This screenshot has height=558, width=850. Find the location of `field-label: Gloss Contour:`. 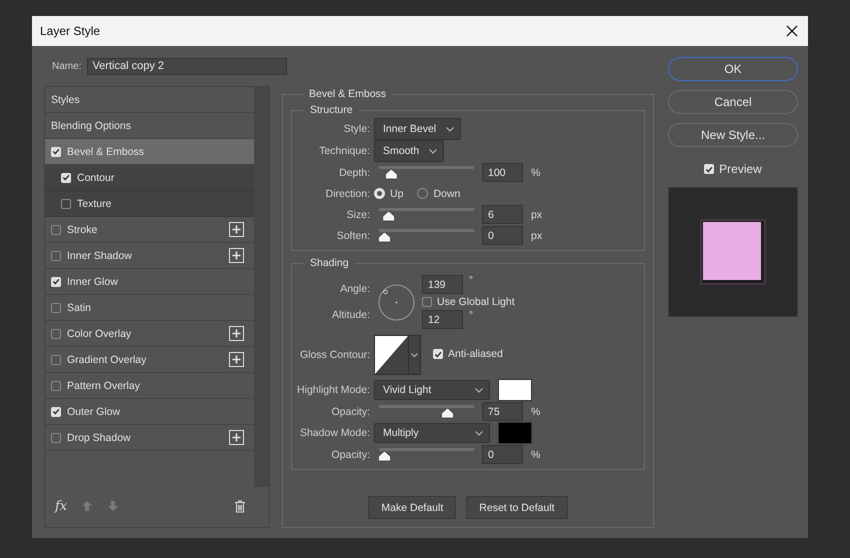

field-label: Gloss Contour: is located at coordinates (334, 355).